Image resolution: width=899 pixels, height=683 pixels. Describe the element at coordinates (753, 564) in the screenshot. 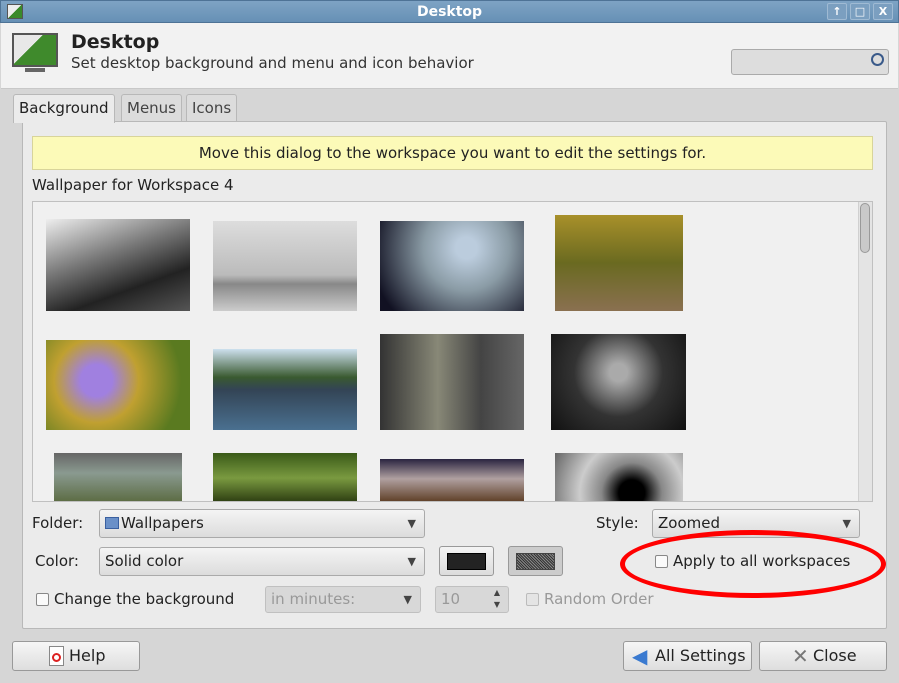

I see `red-annotation-ellipse` at that location.